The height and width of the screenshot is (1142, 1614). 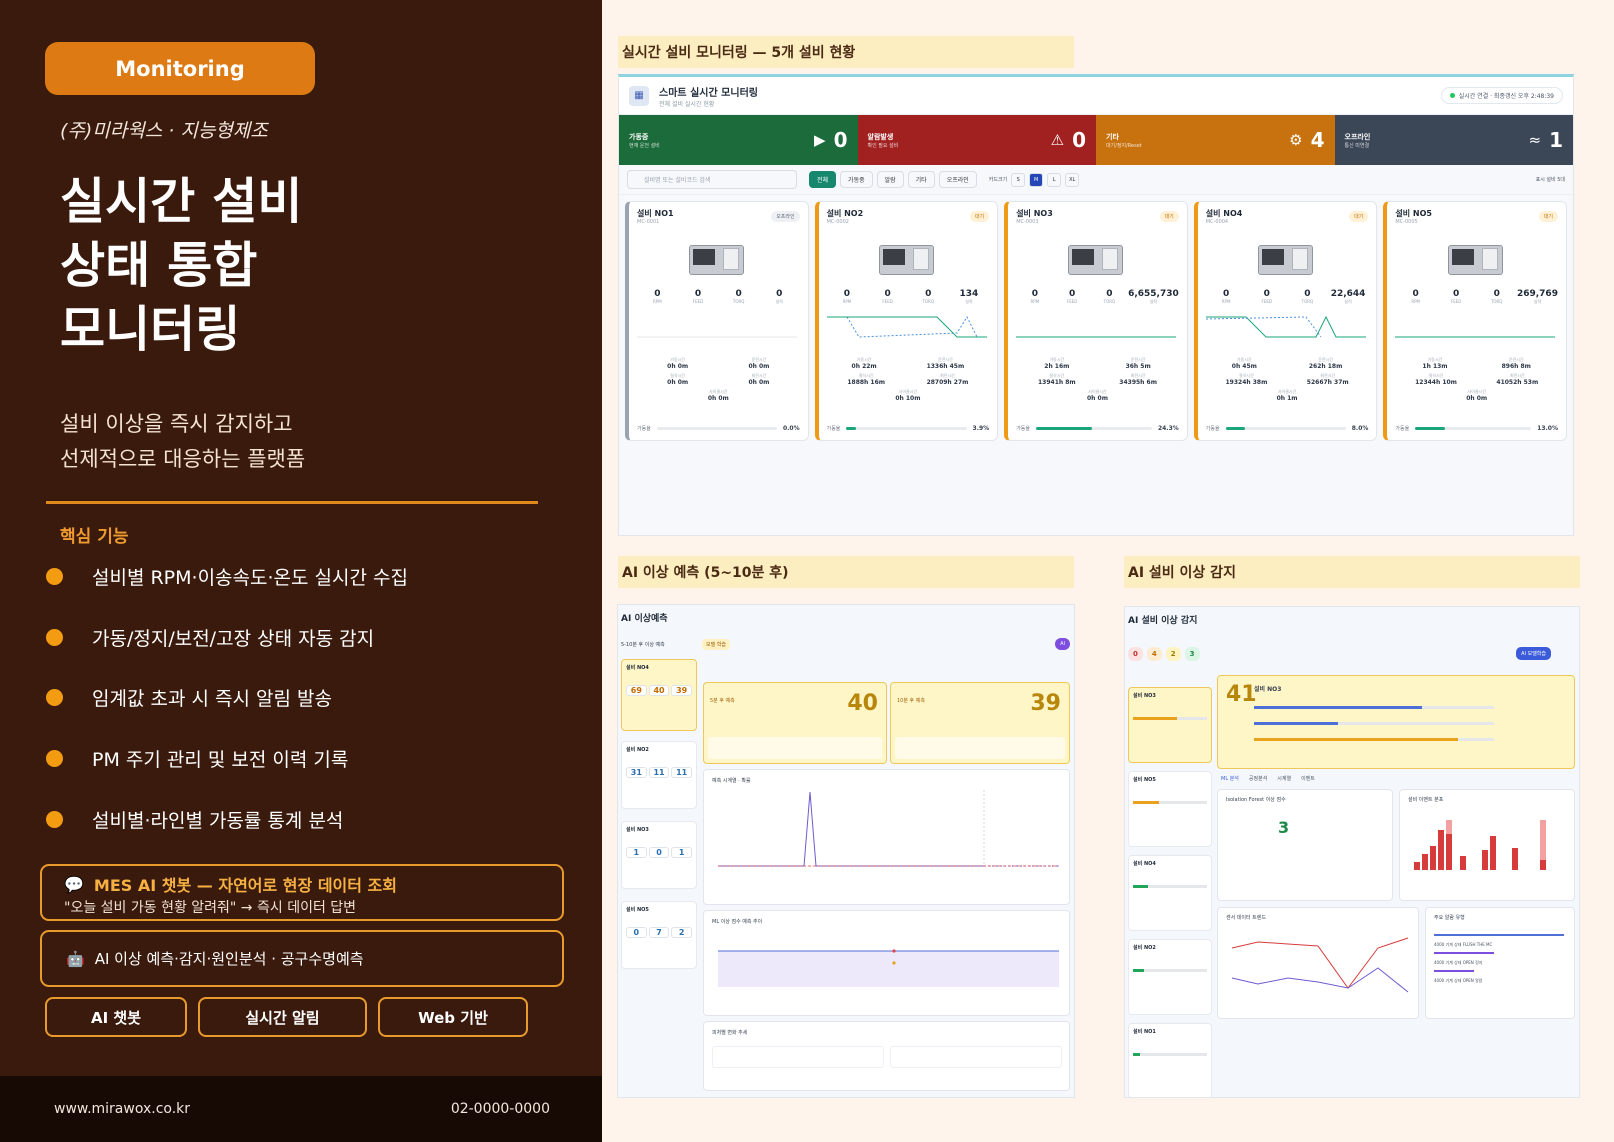 I want to click on chip-warning: 4, so click(x=1154, y=654).